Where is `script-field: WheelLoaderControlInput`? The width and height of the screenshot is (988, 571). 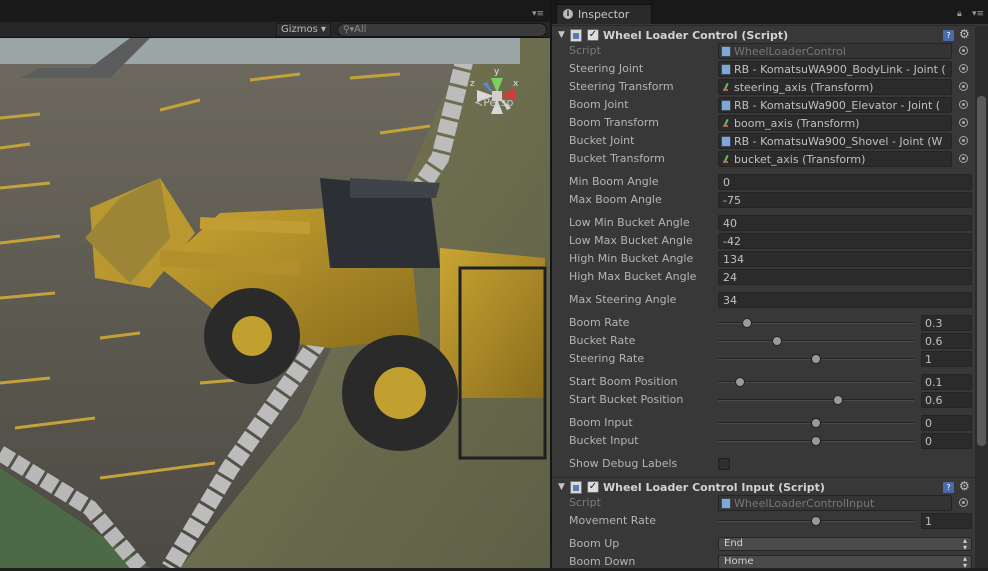
script-field: WheelLoaderControlInput is located at coordinates (835, 503).